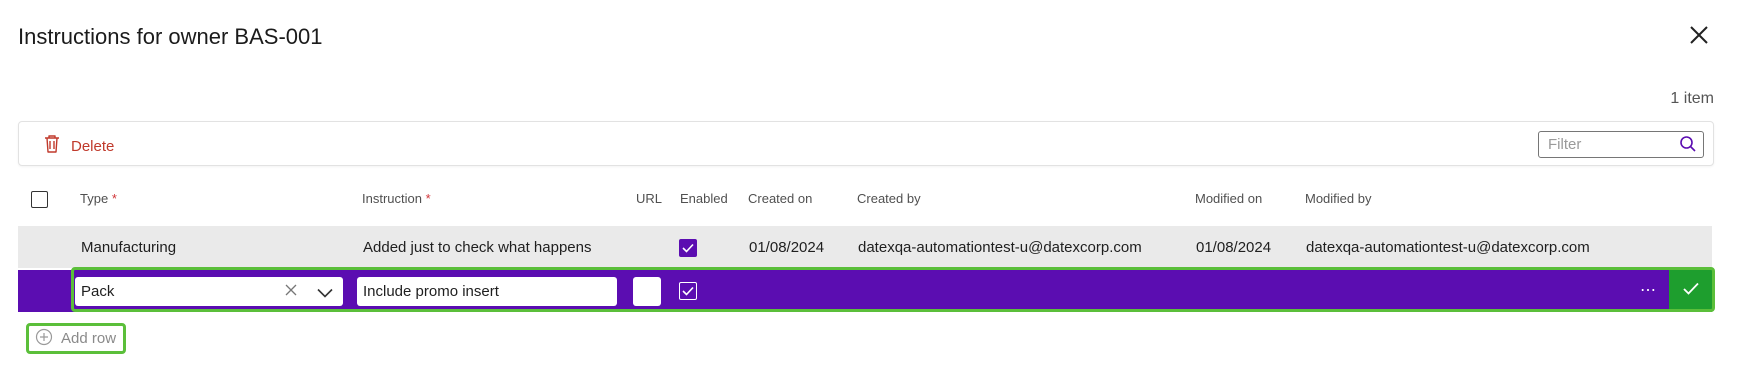  What do you see at coordinates (787, 247) in the screenshot?
I see `row-created-on: 01/08/2024` at bounding box center [787, 247].